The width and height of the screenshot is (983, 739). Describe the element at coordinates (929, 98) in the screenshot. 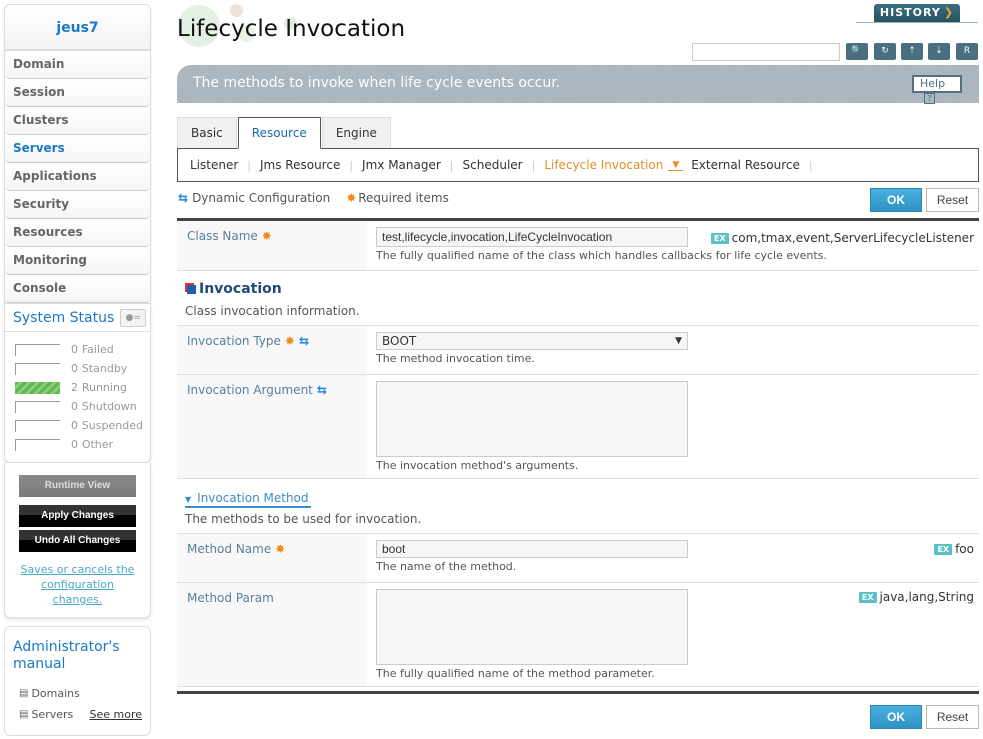

I see `question-icon: ?` at that location.